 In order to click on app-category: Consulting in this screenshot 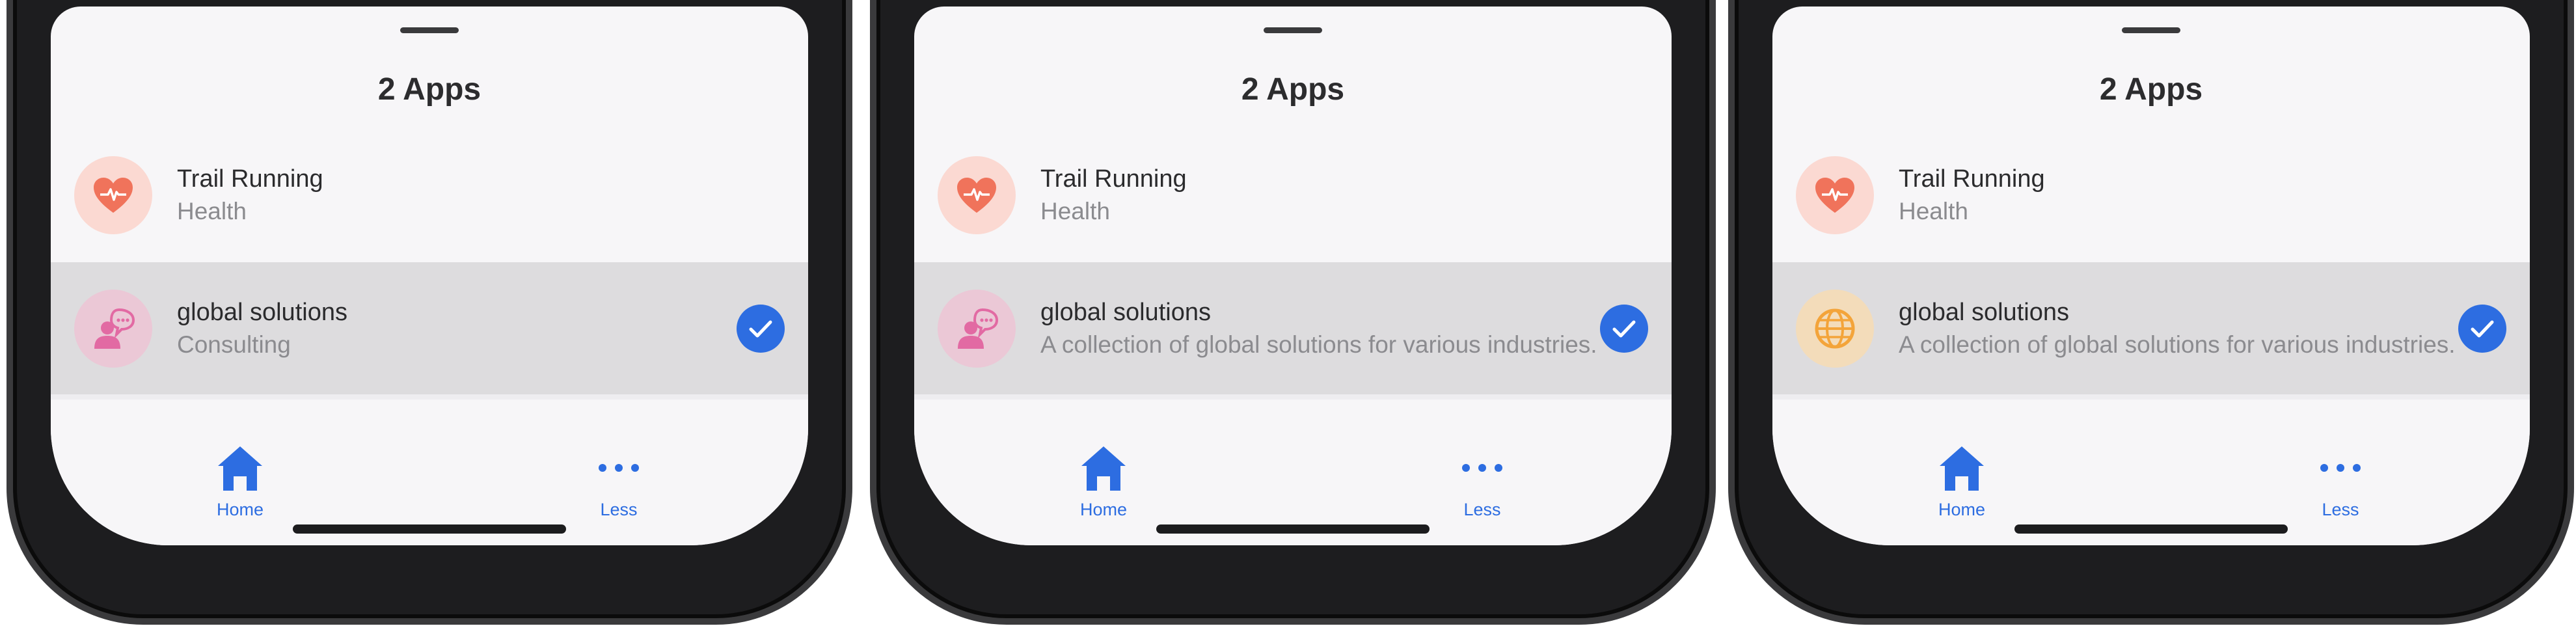, I will do `click(234, 344)`.